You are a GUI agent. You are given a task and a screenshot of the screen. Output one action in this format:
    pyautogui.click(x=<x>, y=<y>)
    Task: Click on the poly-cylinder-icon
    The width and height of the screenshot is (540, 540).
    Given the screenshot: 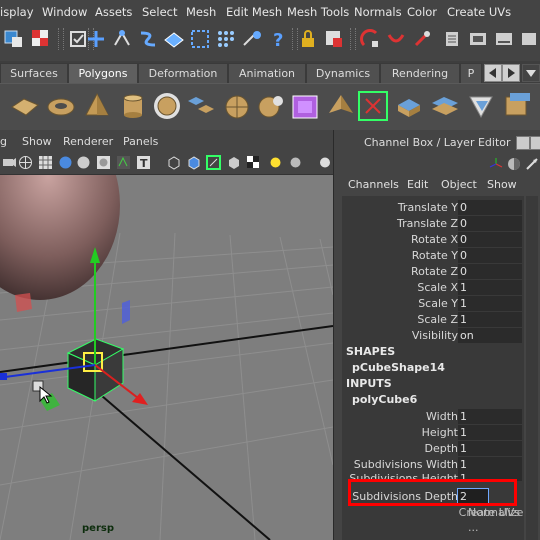 What is the action you would take?
    pyautogui.click(x=133, y=106)
    